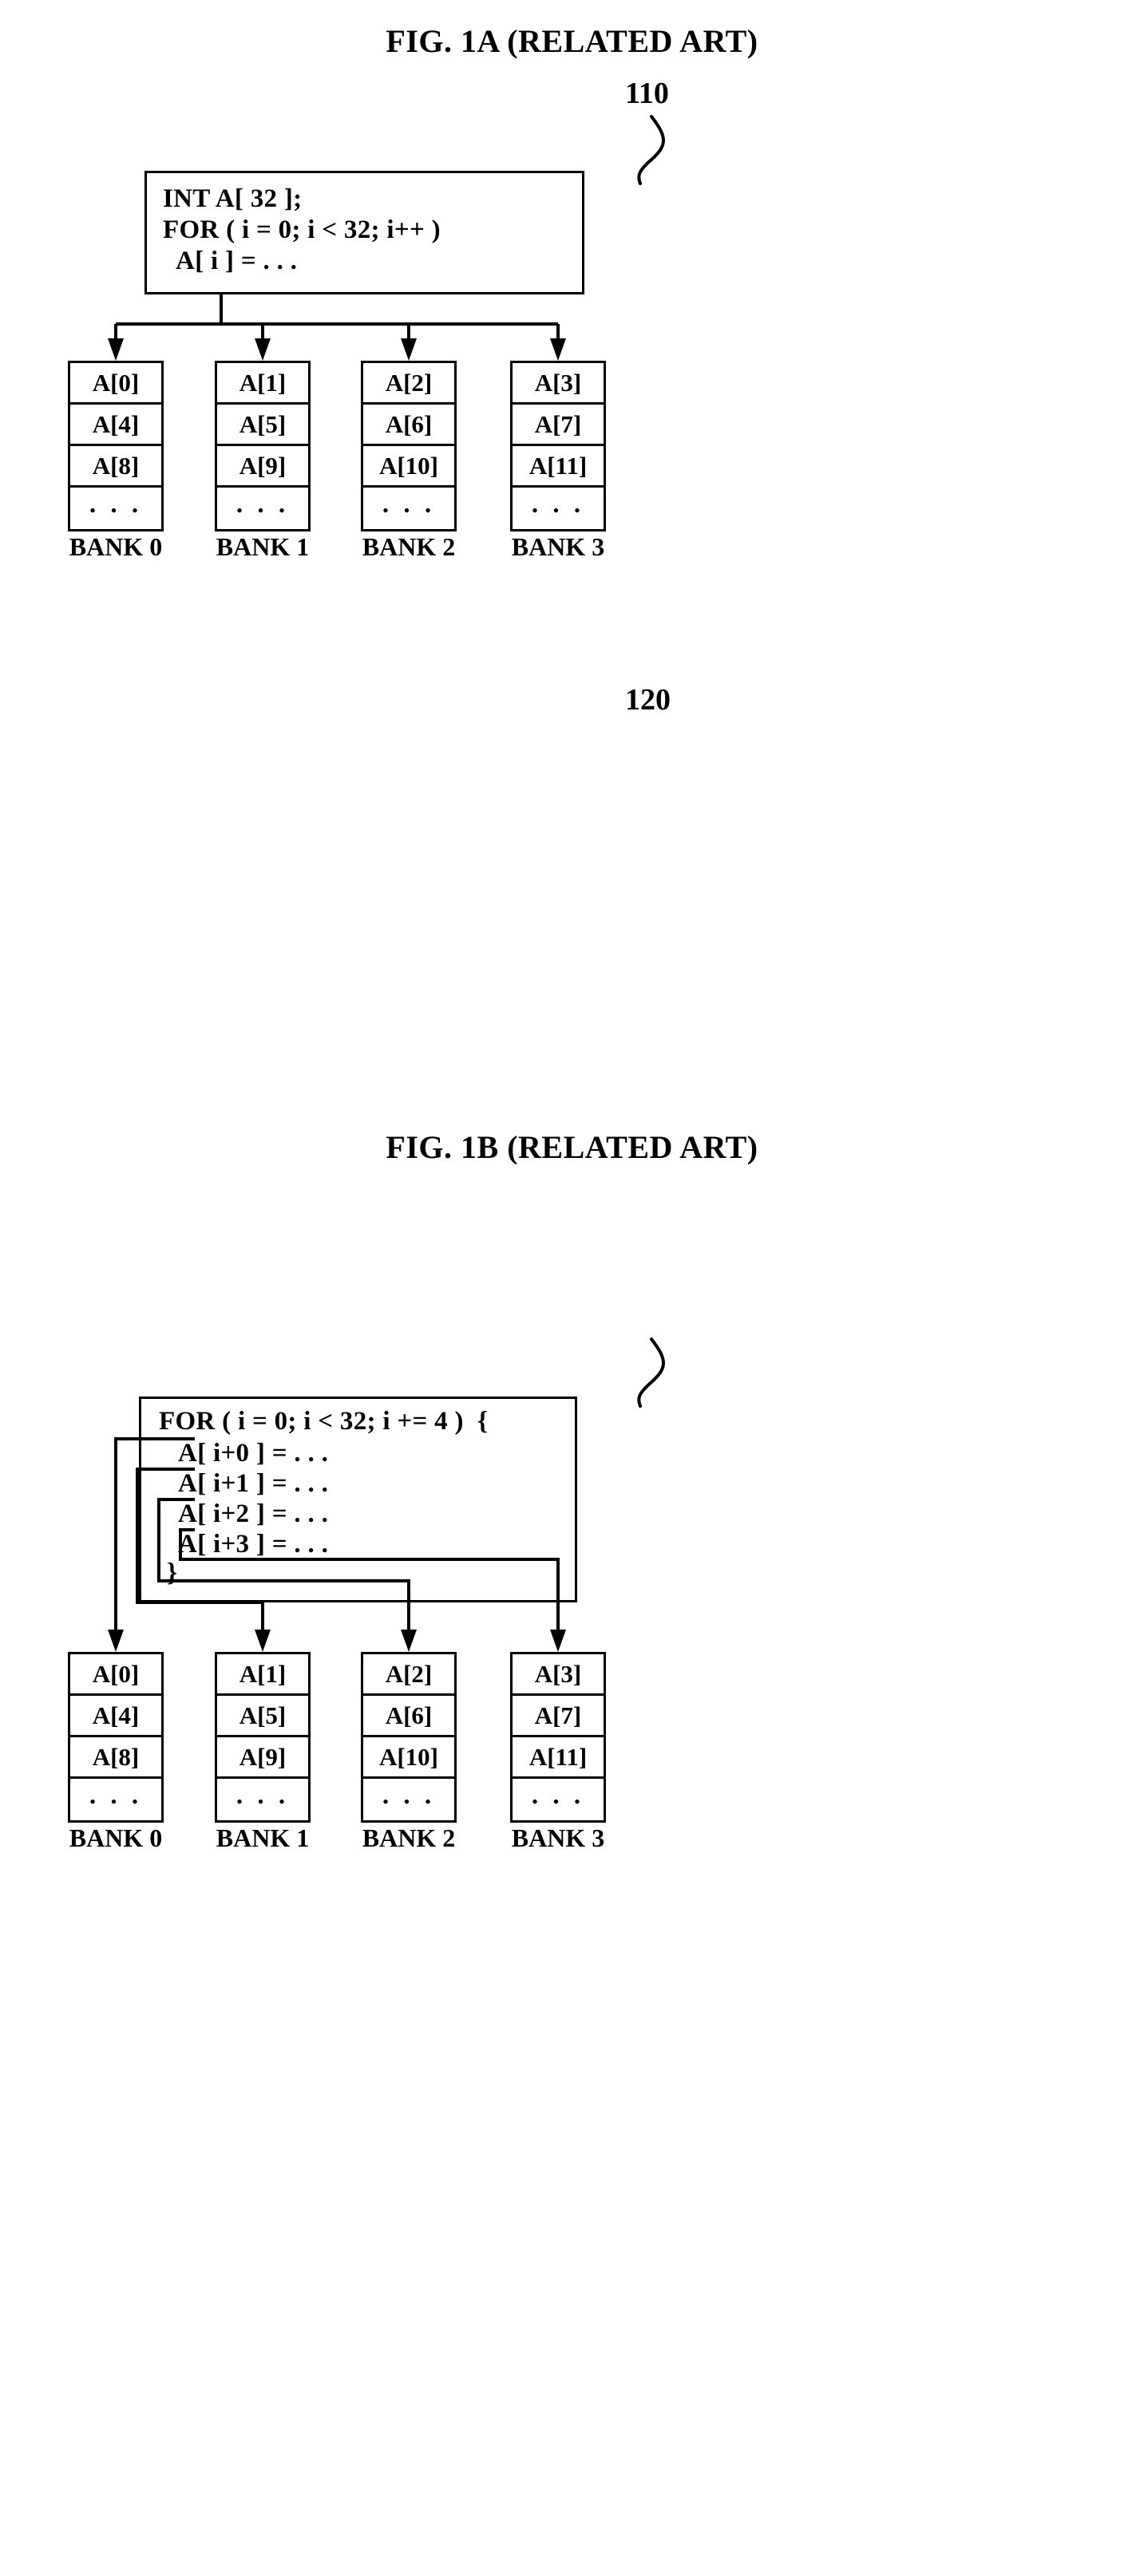  Describe the element at coordinates (237, 261) in the screenshot. I see `code-line-assignment: A[ i ] = . . .` at that location.